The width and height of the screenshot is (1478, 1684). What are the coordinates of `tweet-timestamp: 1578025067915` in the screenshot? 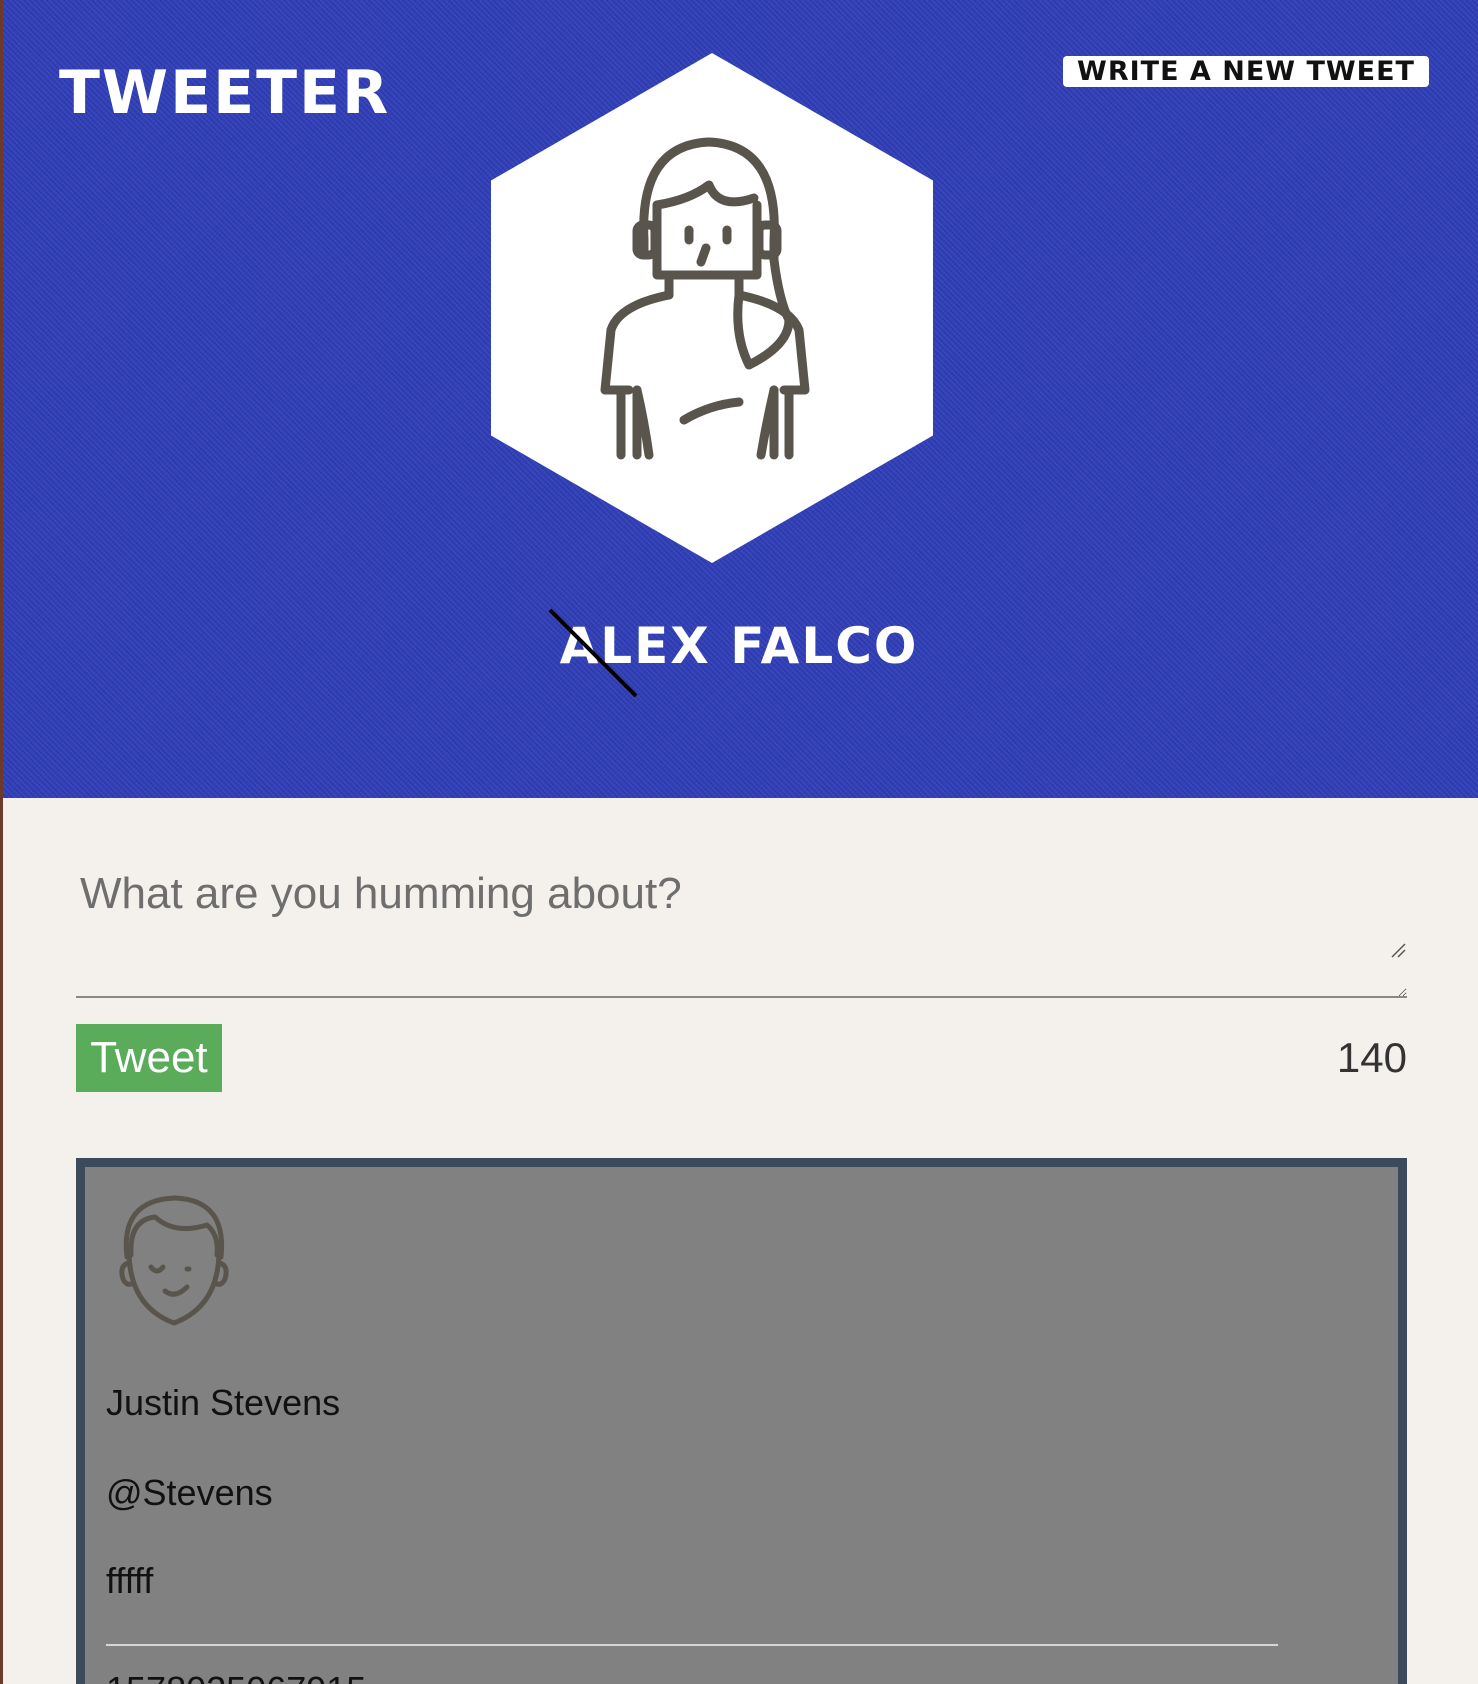 It's located at (236, 1675).